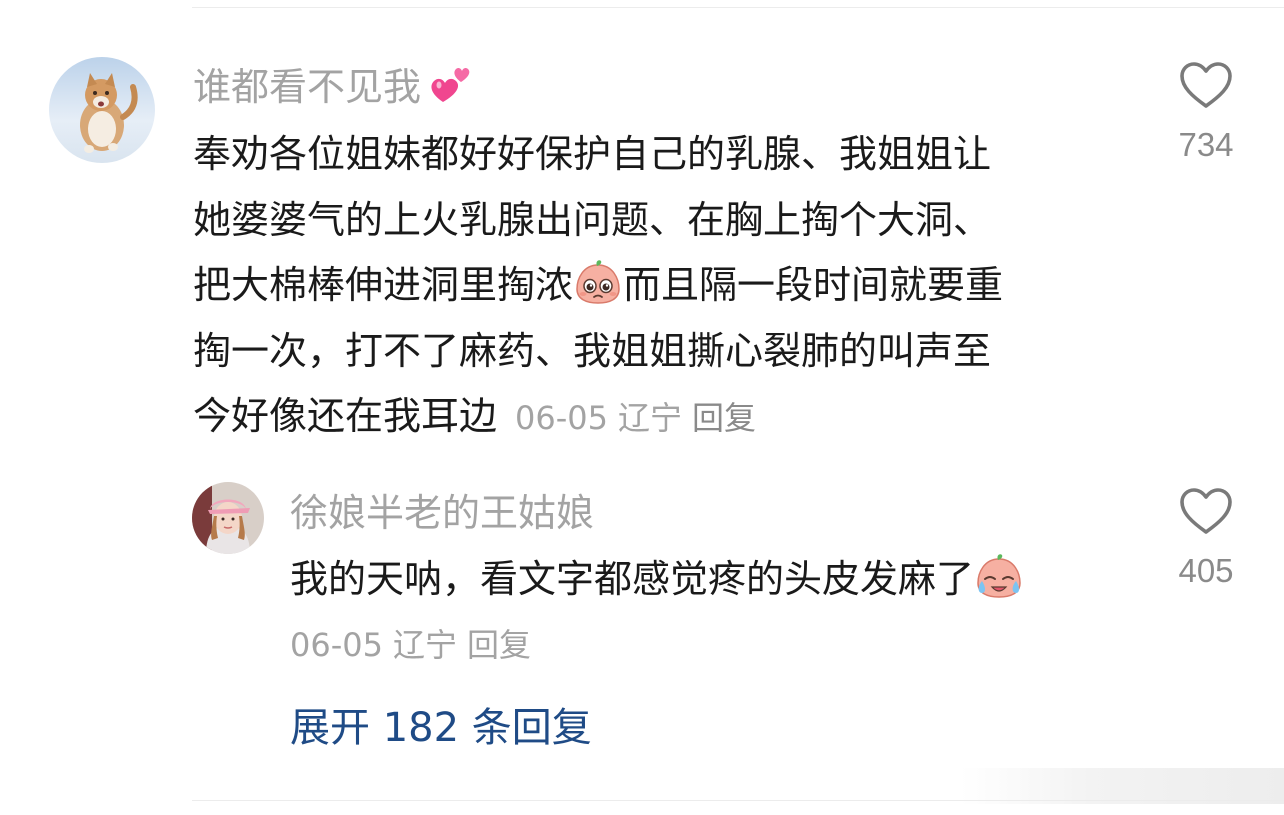 The height and width of the screenshot is (815, 1284). What do you see at coordinates (561, 418) in the screenshot?
I see `comment-date: 06-05` at bounding box center [561, 418].